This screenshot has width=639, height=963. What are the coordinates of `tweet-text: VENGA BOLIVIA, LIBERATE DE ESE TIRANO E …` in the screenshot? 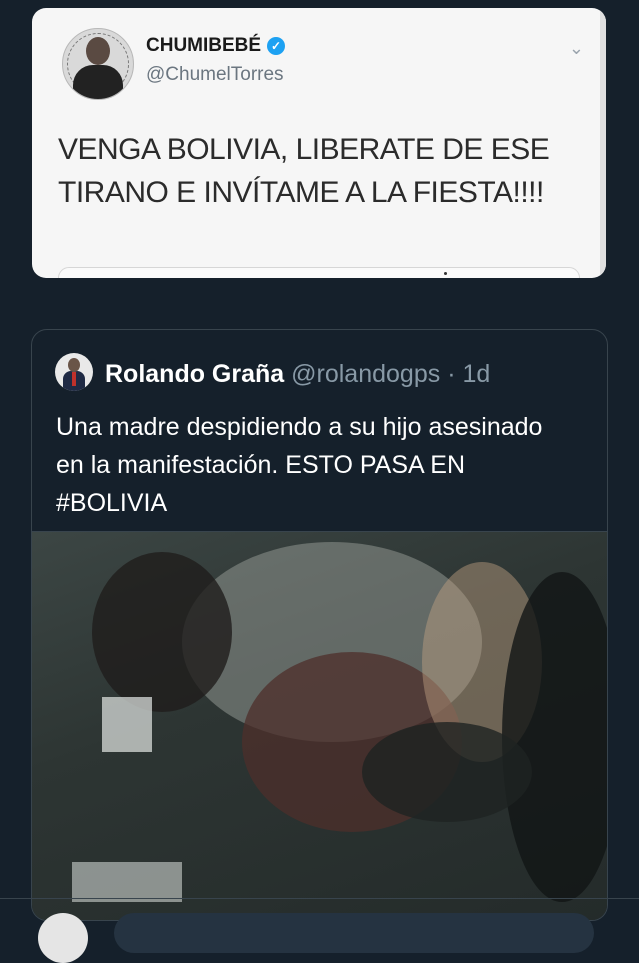 It's located at (304, 171).